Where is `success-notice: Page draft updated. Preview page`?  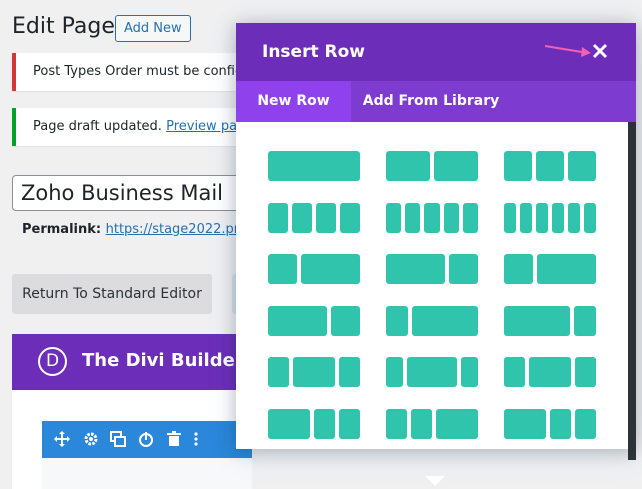 success-notice: Page draft updated. Preview page is located at coordinates (132, 127).